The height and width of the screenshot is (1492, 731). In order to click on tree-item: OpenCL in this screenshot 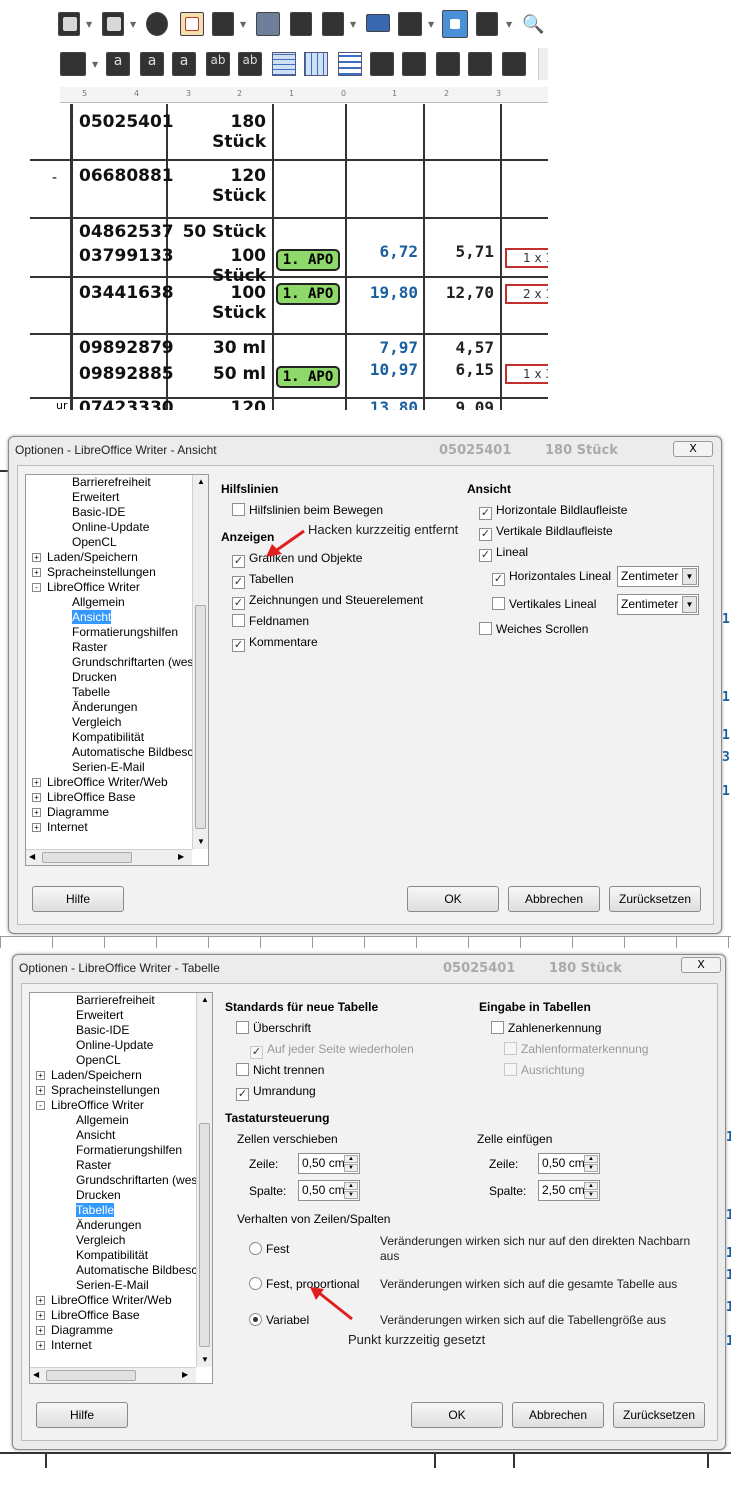, I will do `click(71, 542)`.